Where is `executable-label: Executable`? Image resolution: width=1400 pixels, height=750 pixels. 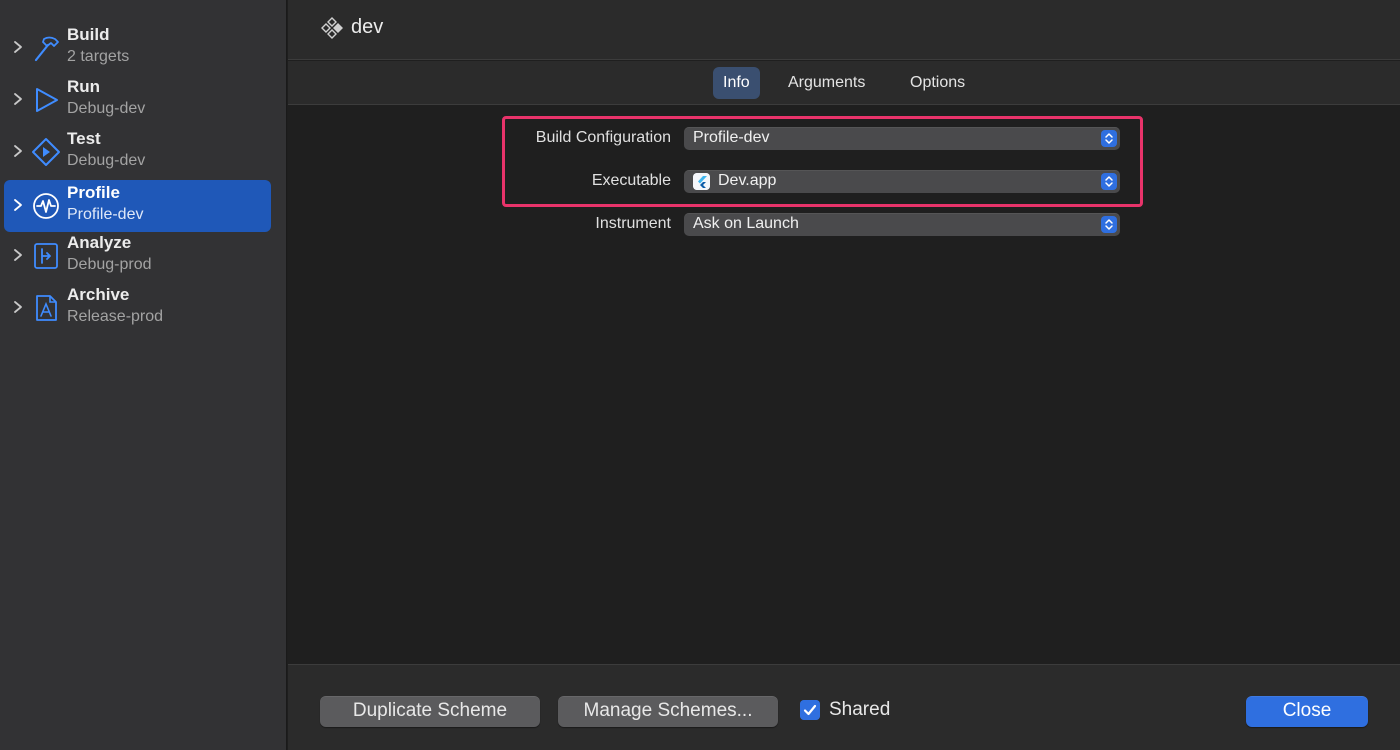 executable-label: Executable is located at coordinates (631, 180).